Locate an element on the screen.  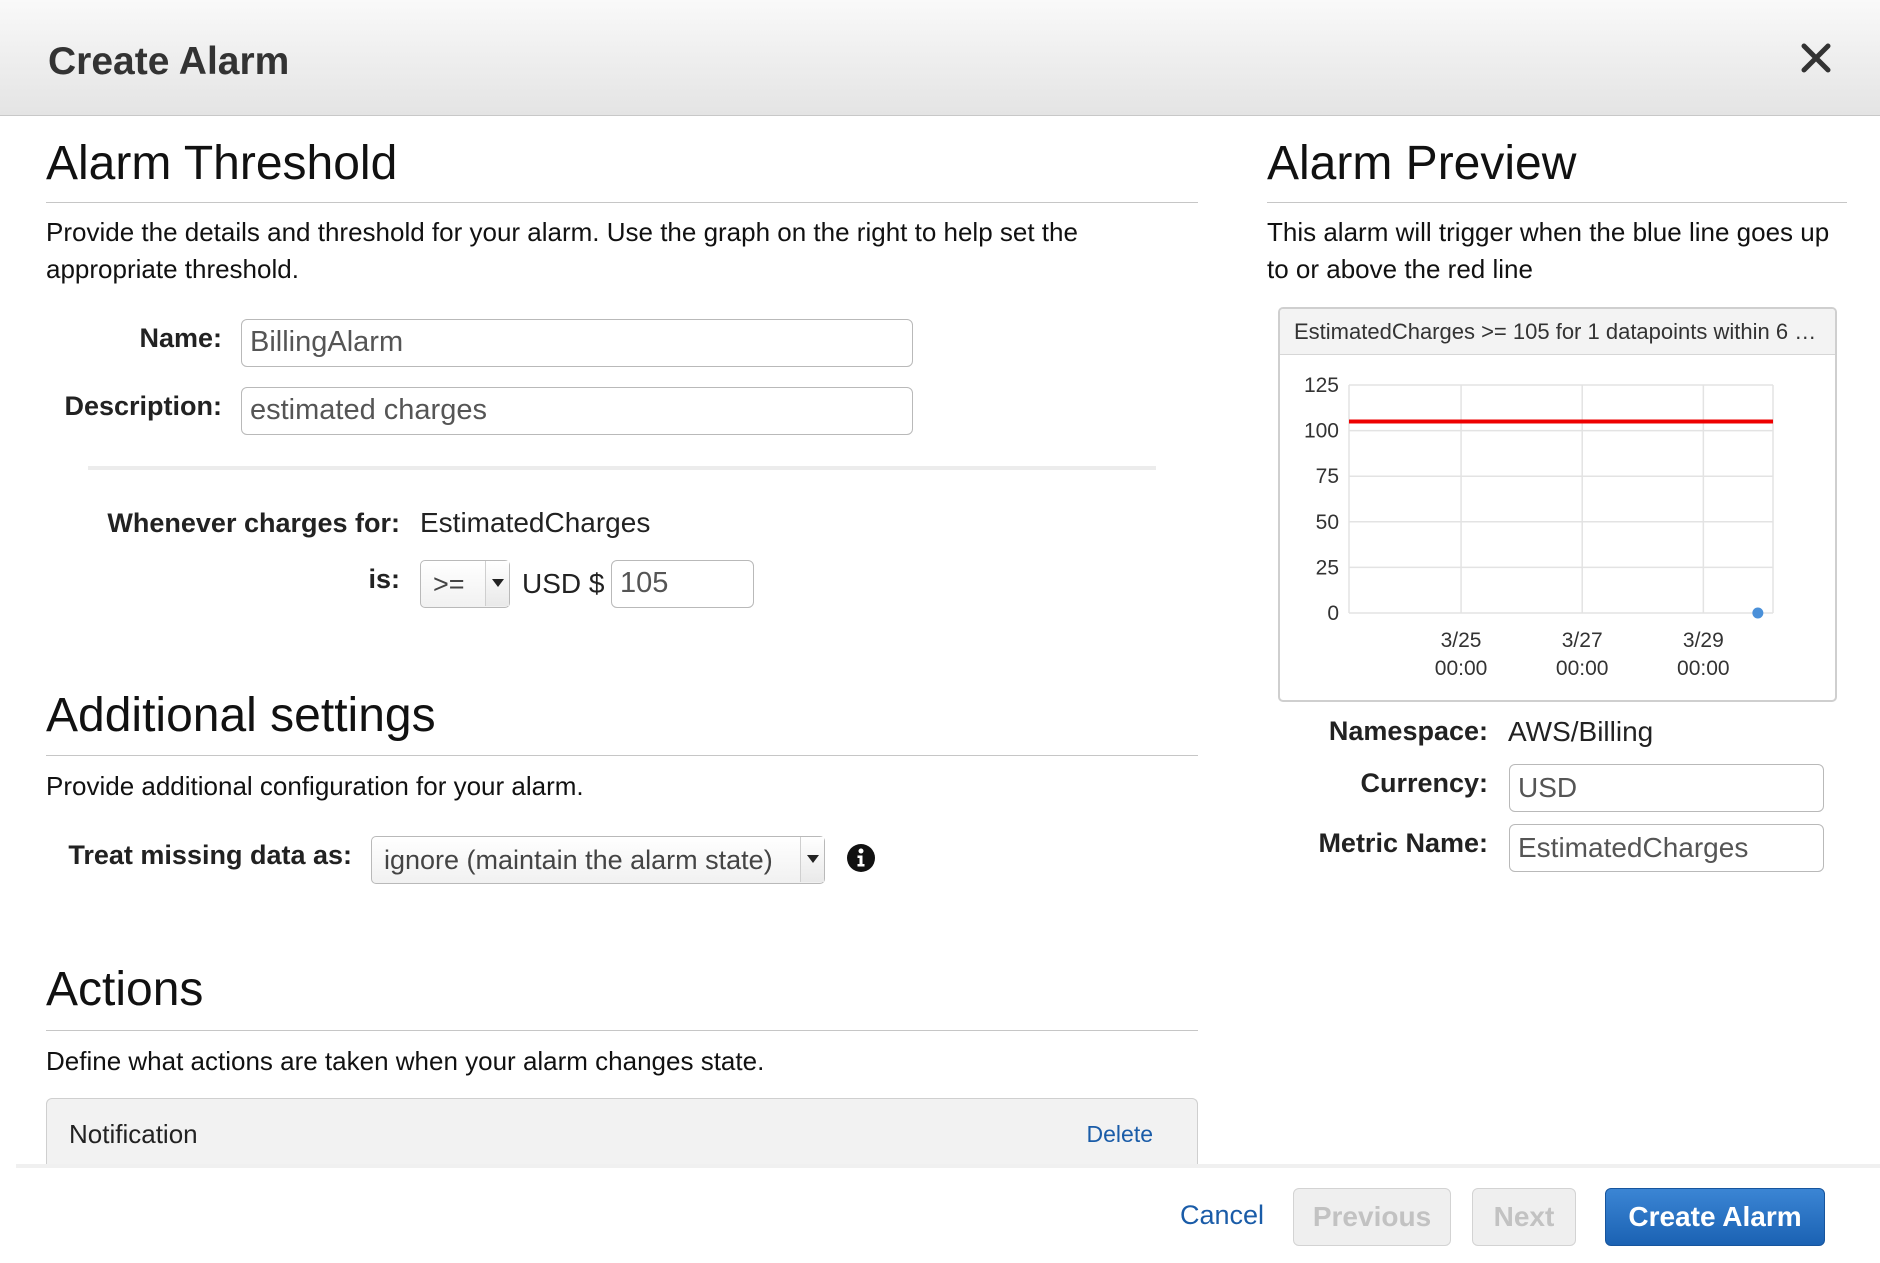
notification-panel: Notification Delete is located at coordinates (622, 1133).